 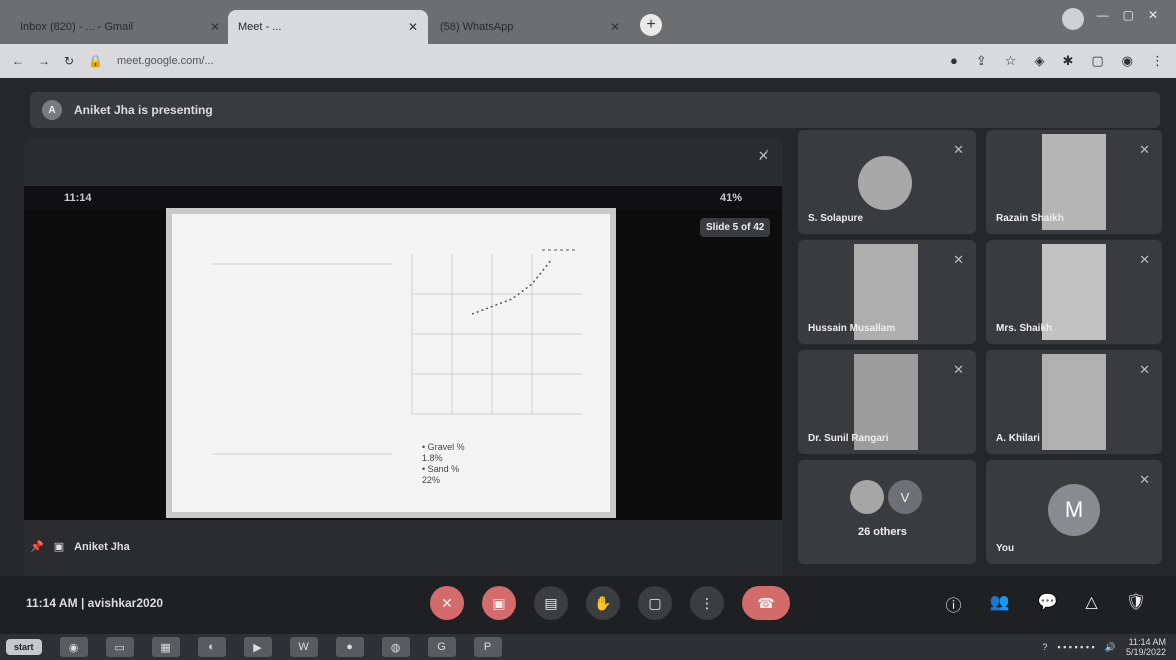 I want to click on present-icon: ▣, so click(x=59, y=547).